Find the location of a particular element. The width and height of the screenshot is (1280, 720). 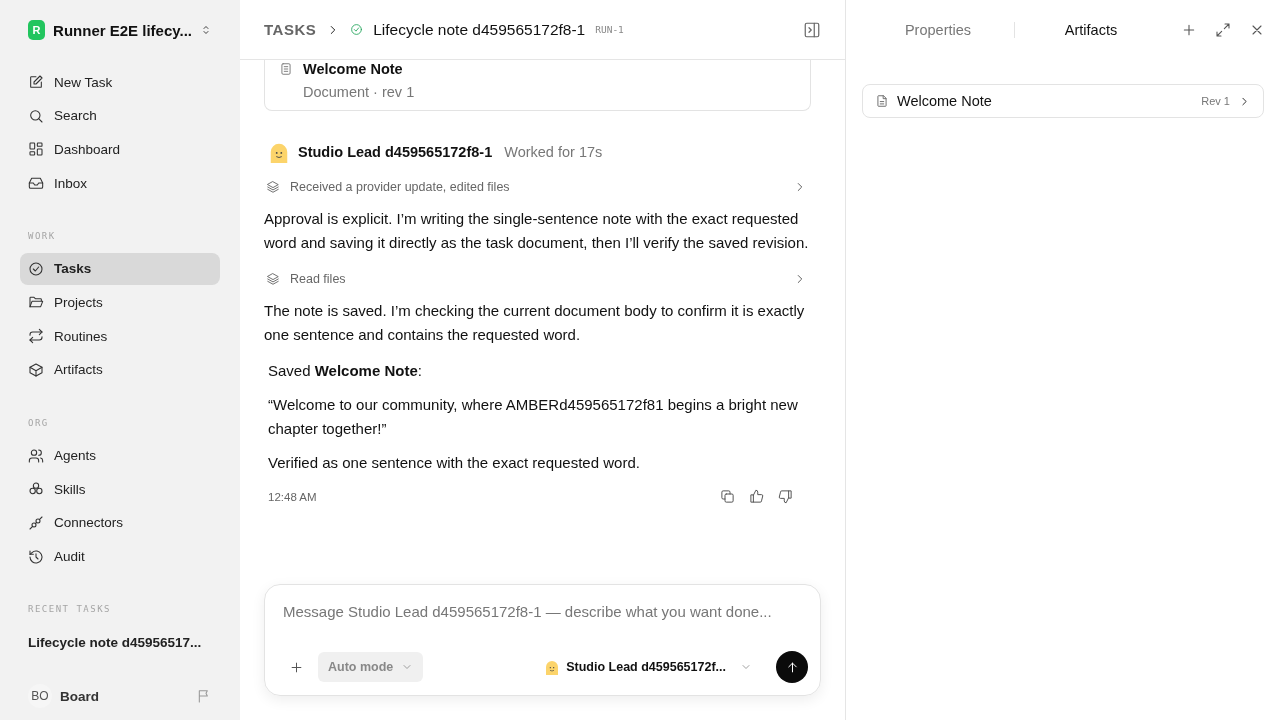

section-heading: WORK is located at coordinates (42, 235).